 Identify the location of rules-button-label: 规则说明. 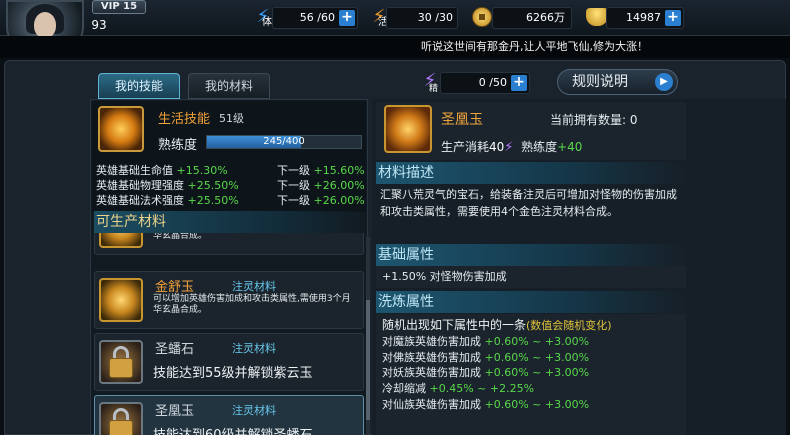
(600, 82).